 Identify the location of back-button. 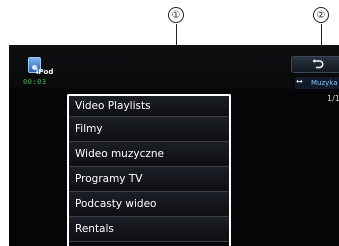
(315, 64).